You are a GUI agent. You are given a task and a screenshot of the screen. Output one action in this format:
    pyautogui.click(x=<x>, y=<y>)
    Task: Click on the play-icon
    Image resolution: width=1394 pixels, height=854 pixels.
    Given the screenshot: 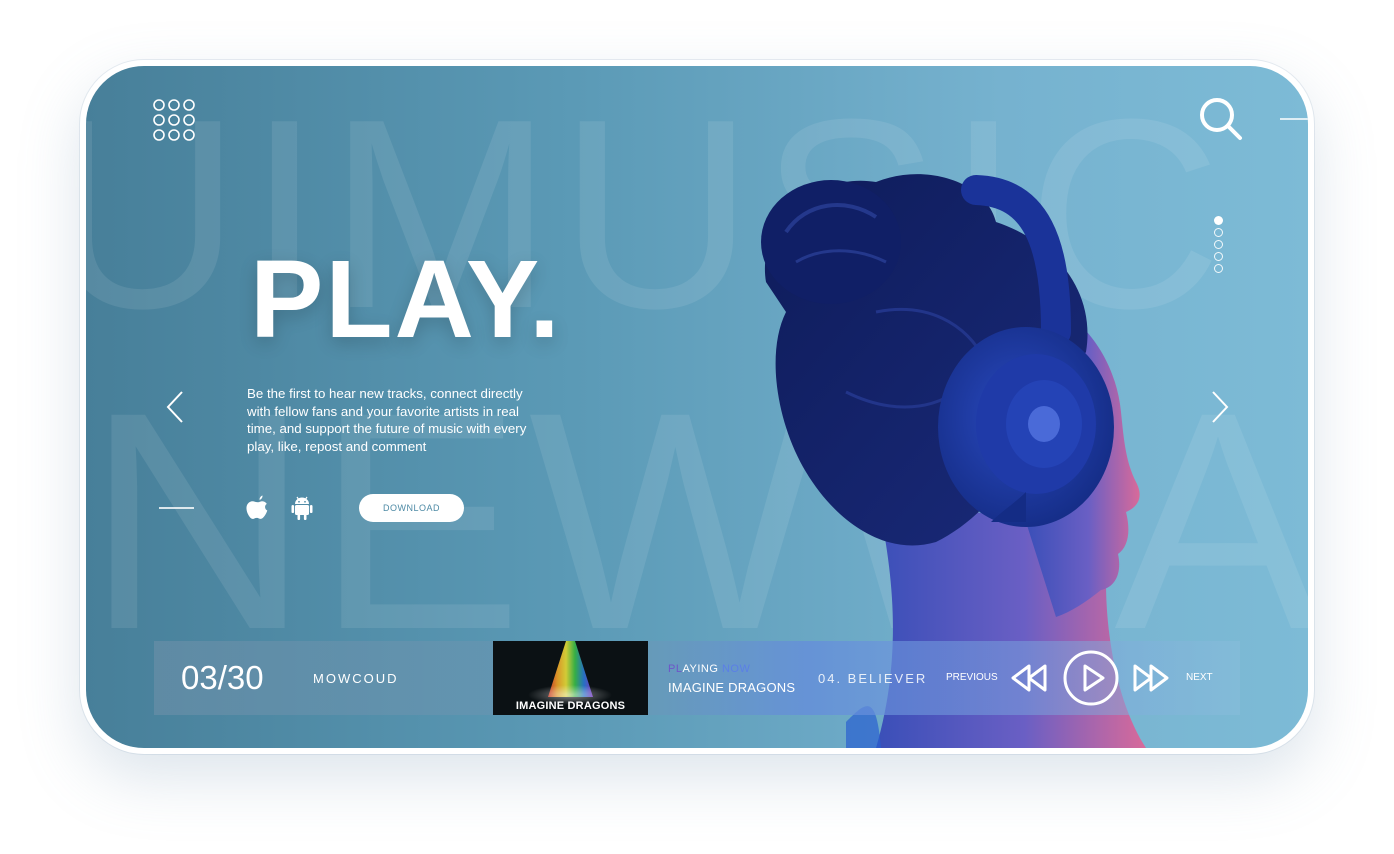 What is the action you would take?
    pyautogui.click(x=1091, y=678)
    